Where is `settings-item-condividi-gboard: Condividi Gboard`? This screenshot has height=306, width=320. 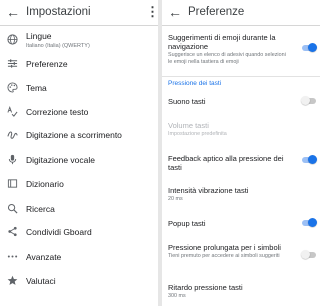
settings-item-condividi-gboard: Condividi Gboard is located at coordinates (79, 232).